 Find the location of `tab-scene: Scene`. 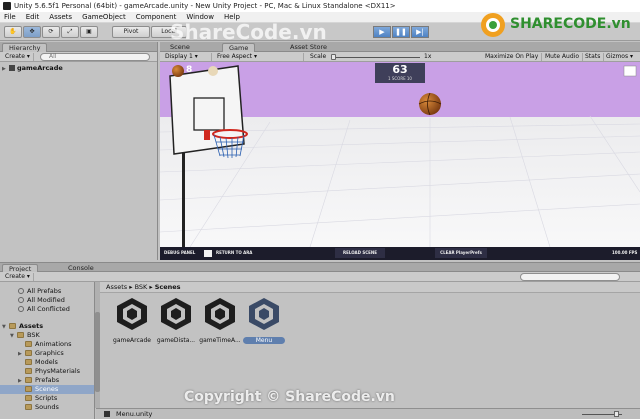

tab-scene: Scene is located at coordinates (180, 47).